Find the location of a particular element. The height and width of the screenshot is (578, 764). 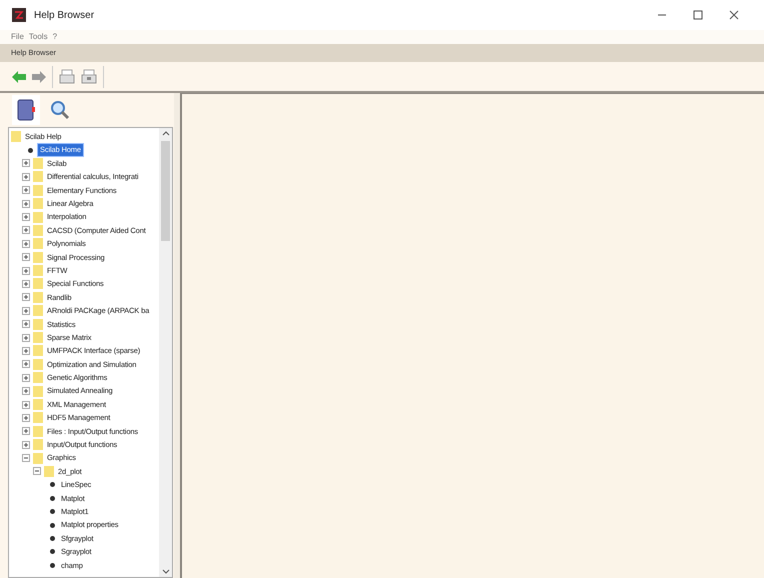

book-icon is located at coordinates (26, 110).